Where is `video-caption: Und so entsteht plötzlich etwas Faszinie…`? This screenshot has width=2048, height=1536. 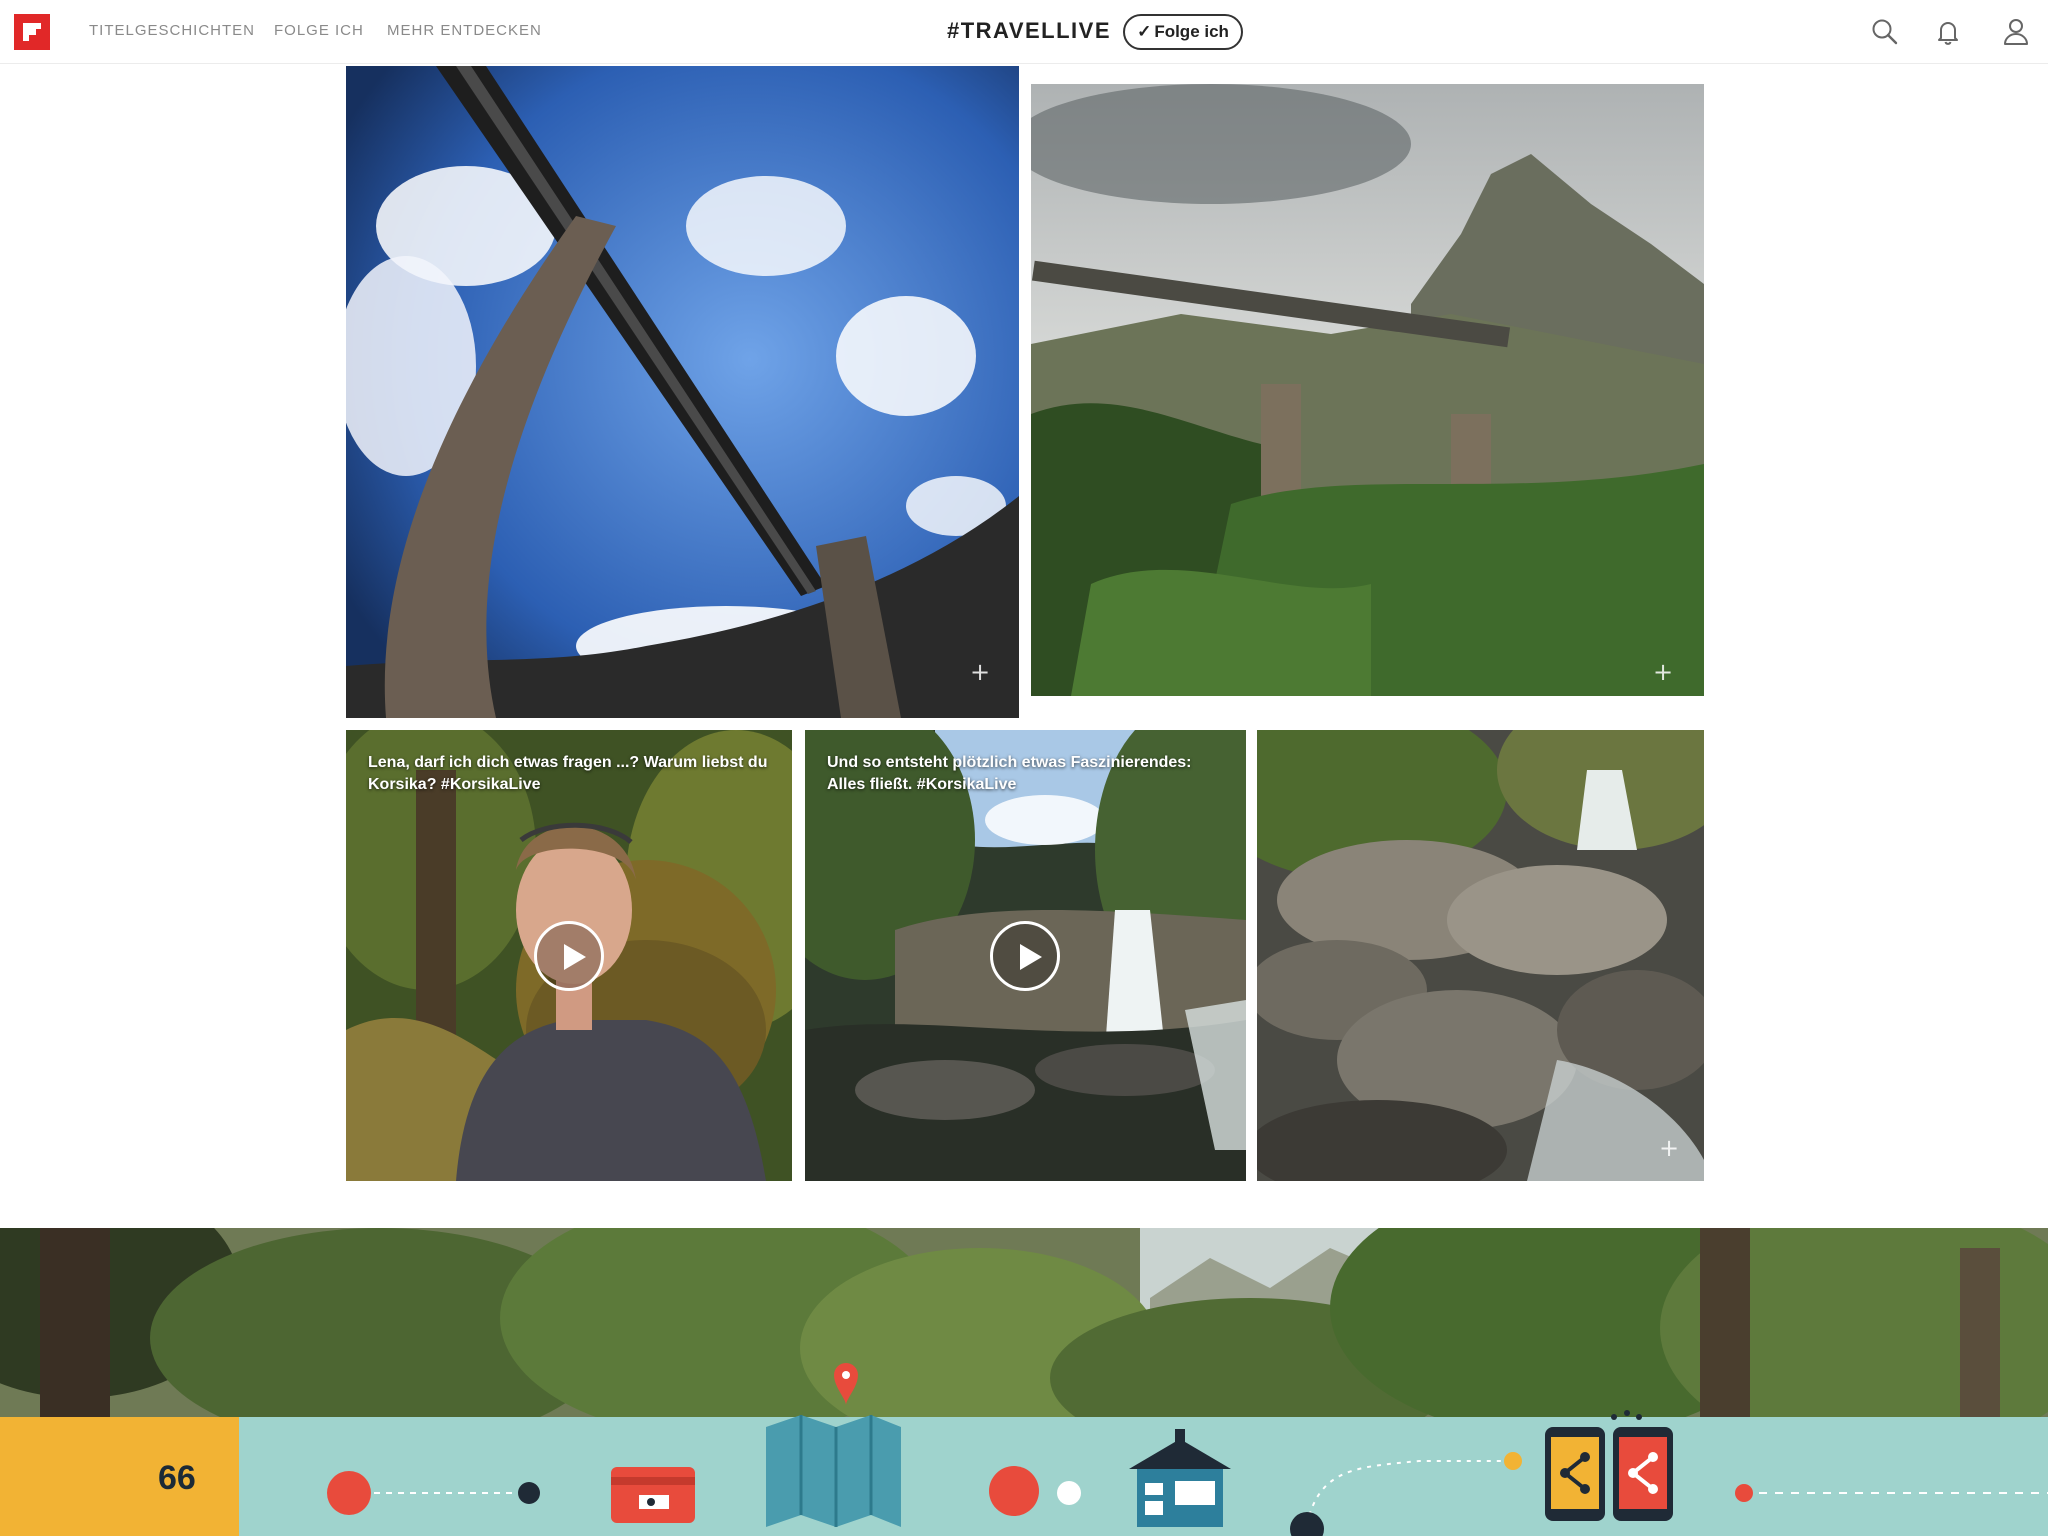
video-caption: Und so entsteht plötzlich etwas Faszinie… is located at coordinates (1009, 773).